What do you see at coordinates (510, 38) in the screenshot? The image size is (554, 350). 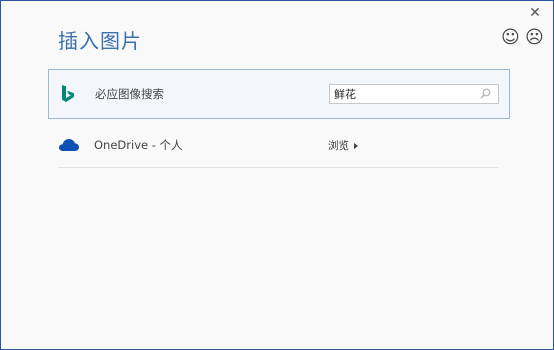 I see `smile-icon: ☺` at bounding box center [510, 38].